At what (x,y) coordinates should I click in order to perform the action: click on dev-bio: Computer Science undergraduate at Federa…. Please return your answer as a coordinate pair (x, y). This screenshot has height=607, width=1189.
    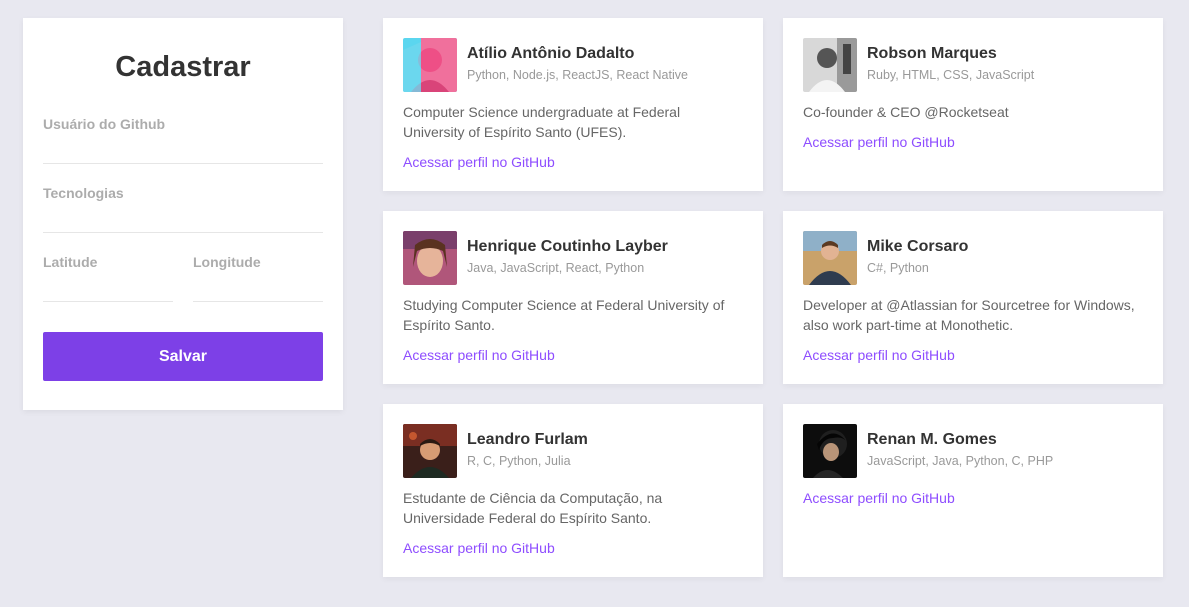
    Looking at the image, I should click on (542, 122).